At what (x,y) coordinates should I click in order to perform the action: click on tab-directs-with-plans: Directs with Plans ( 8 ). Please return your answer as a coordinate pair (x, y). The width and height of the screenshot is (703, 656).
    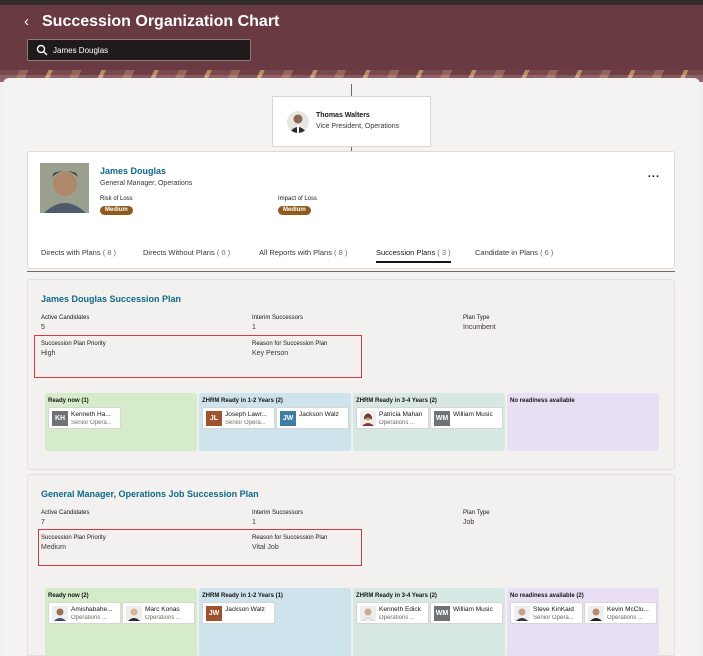
    Looking at the image, I should click on (78, 252).